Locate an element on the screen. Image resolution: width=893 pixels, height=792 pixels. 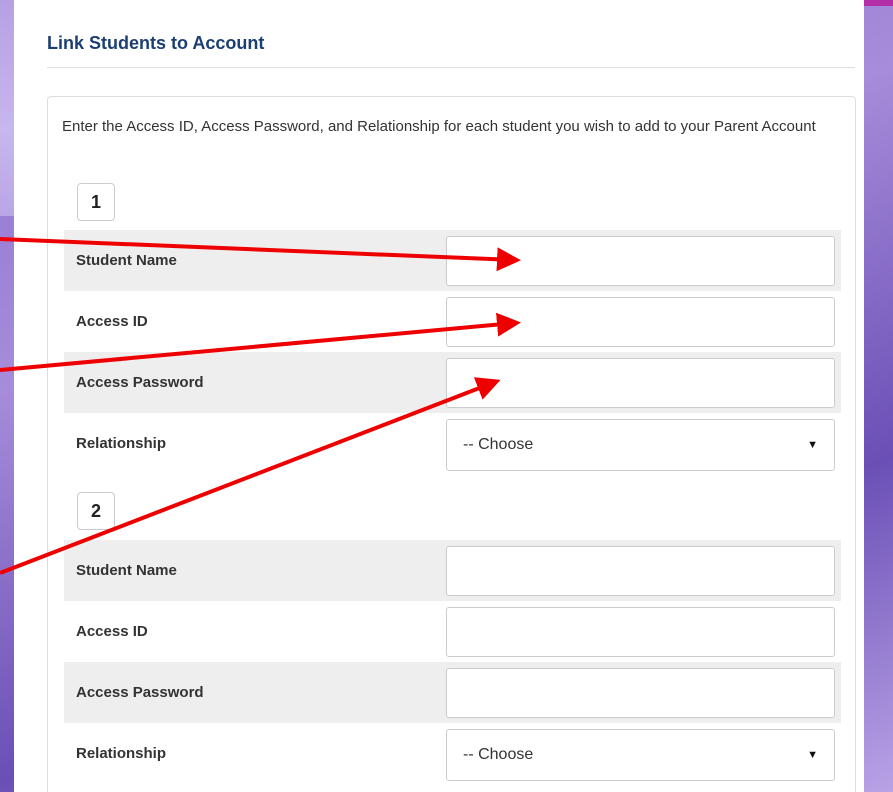
student-2-relationship-row: Relationship -- Choose ▼ is located at coordinates (452, 753).